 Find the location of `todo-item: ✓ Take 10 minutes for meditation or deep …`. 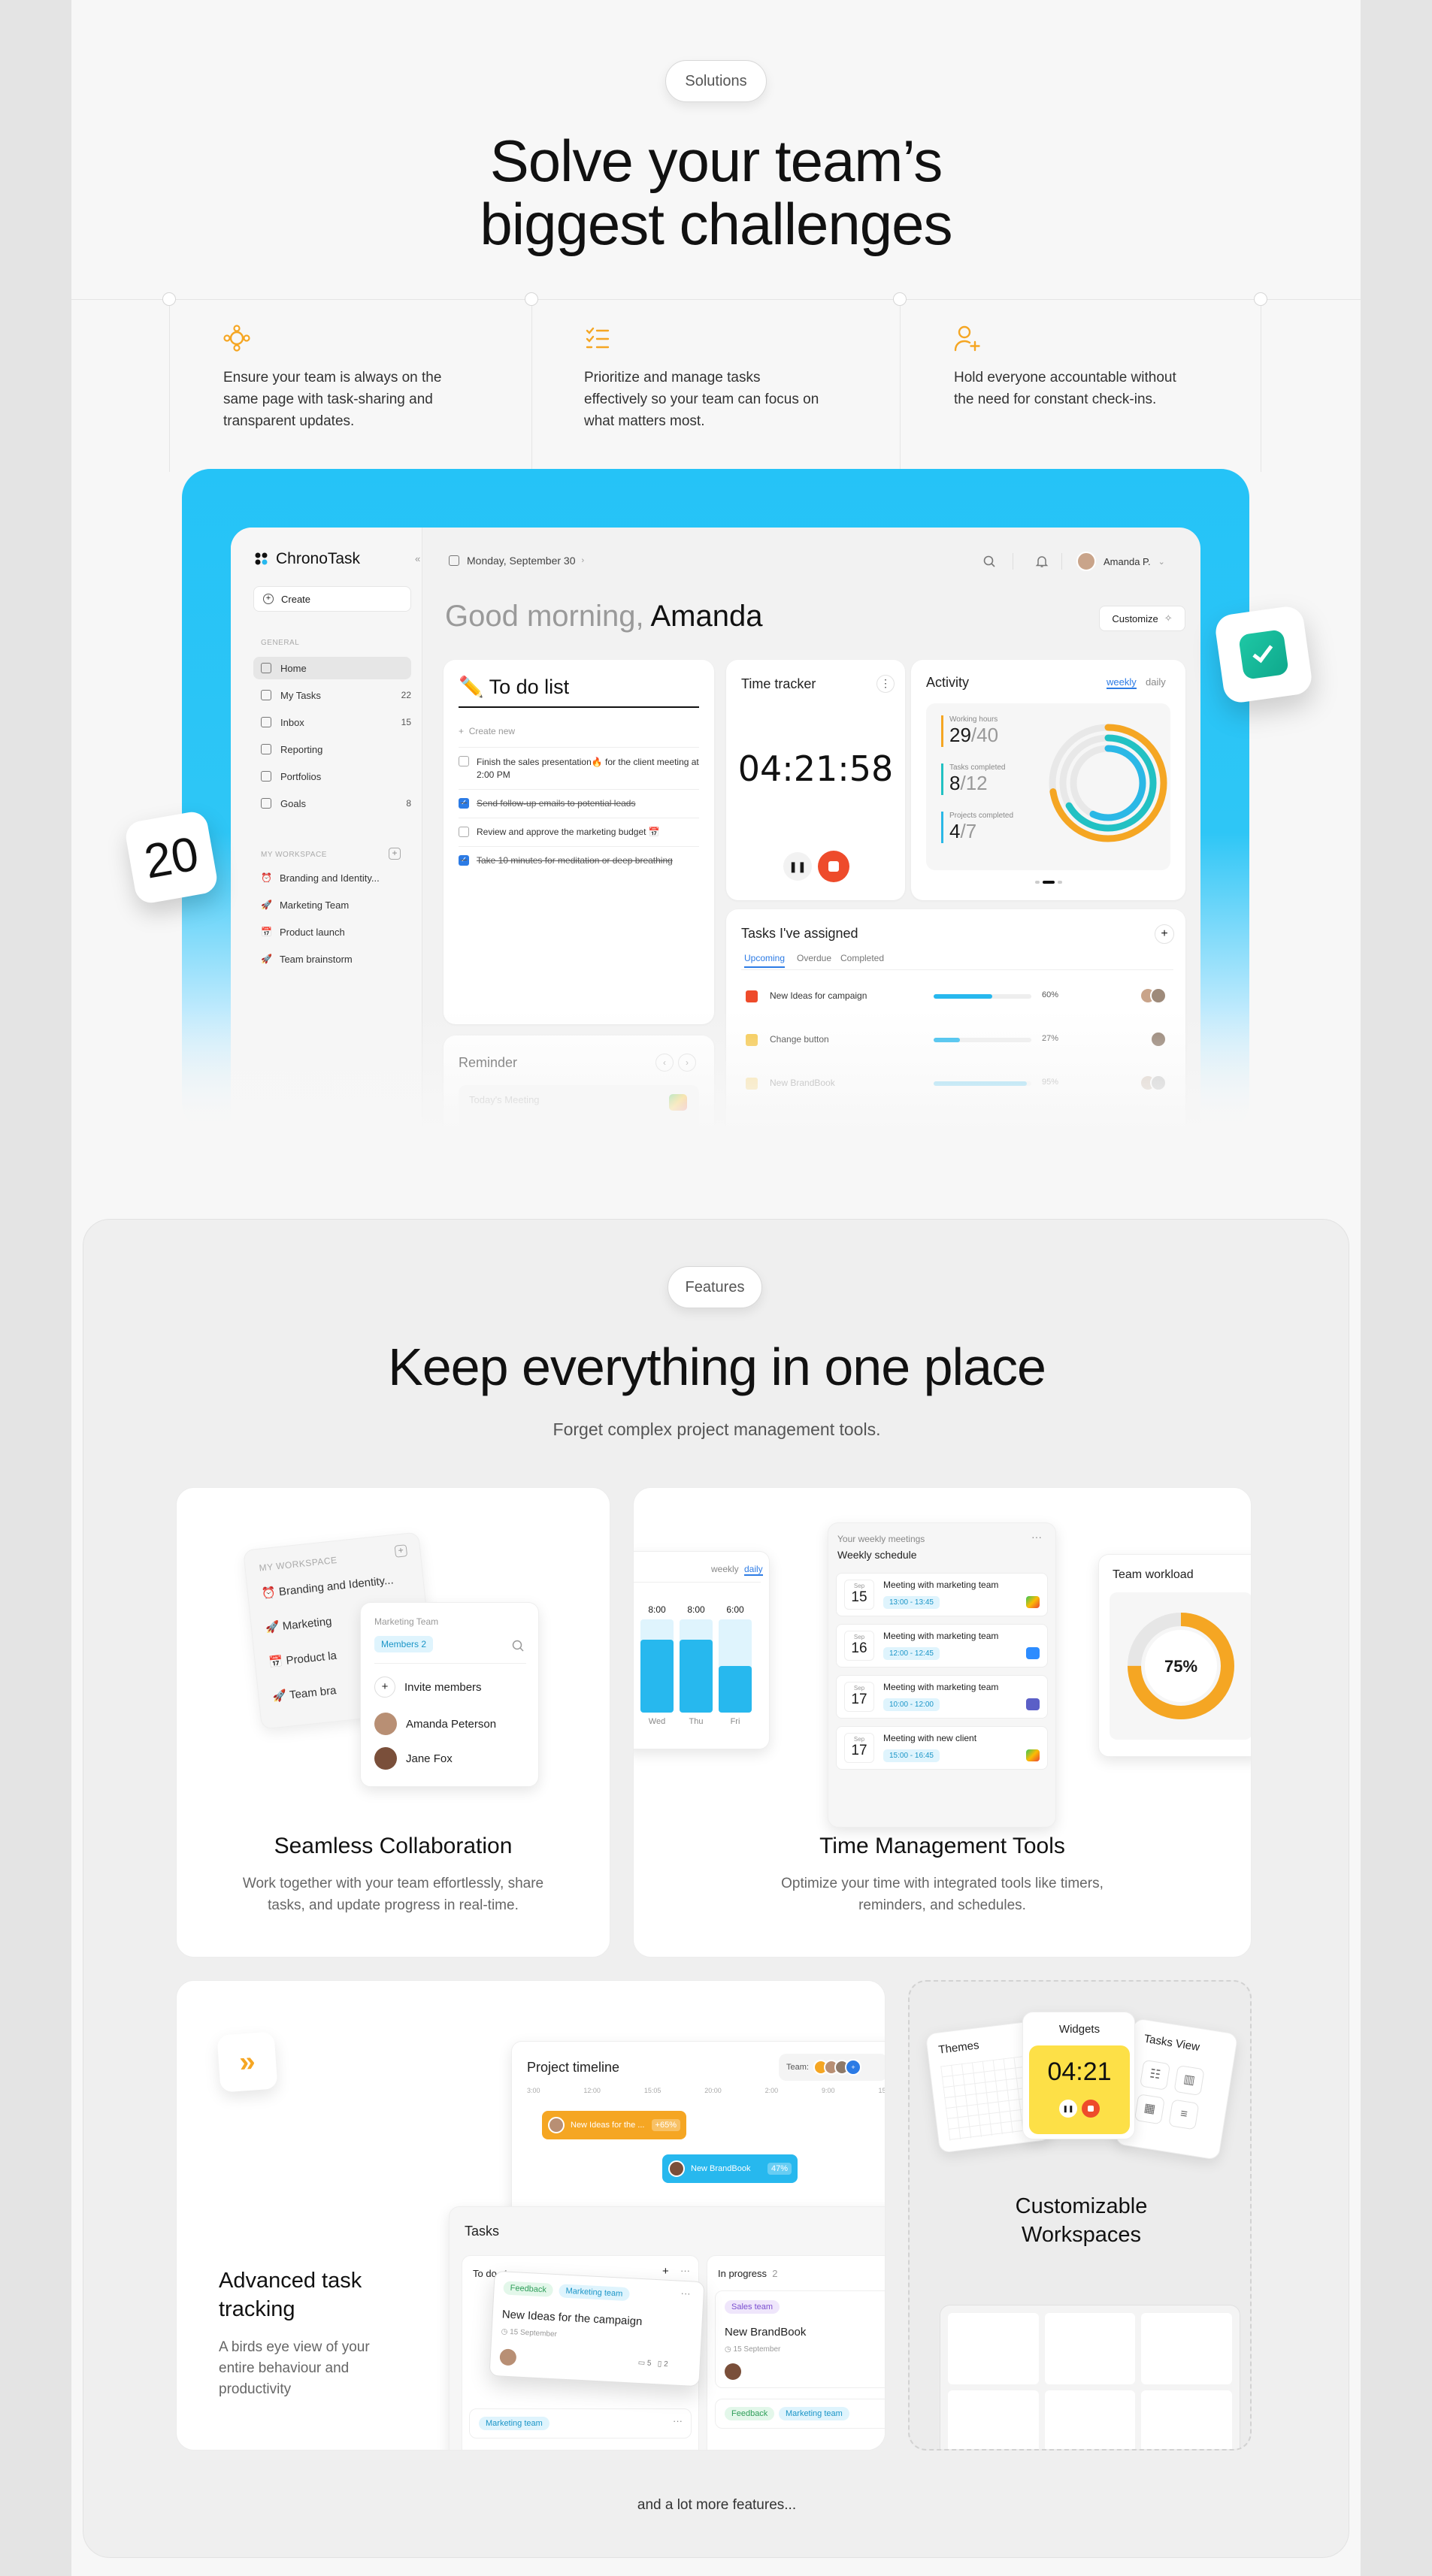

todo-item: ✓ Take 10 minutes for meditation or deep … is located at coordinates (579, 861).